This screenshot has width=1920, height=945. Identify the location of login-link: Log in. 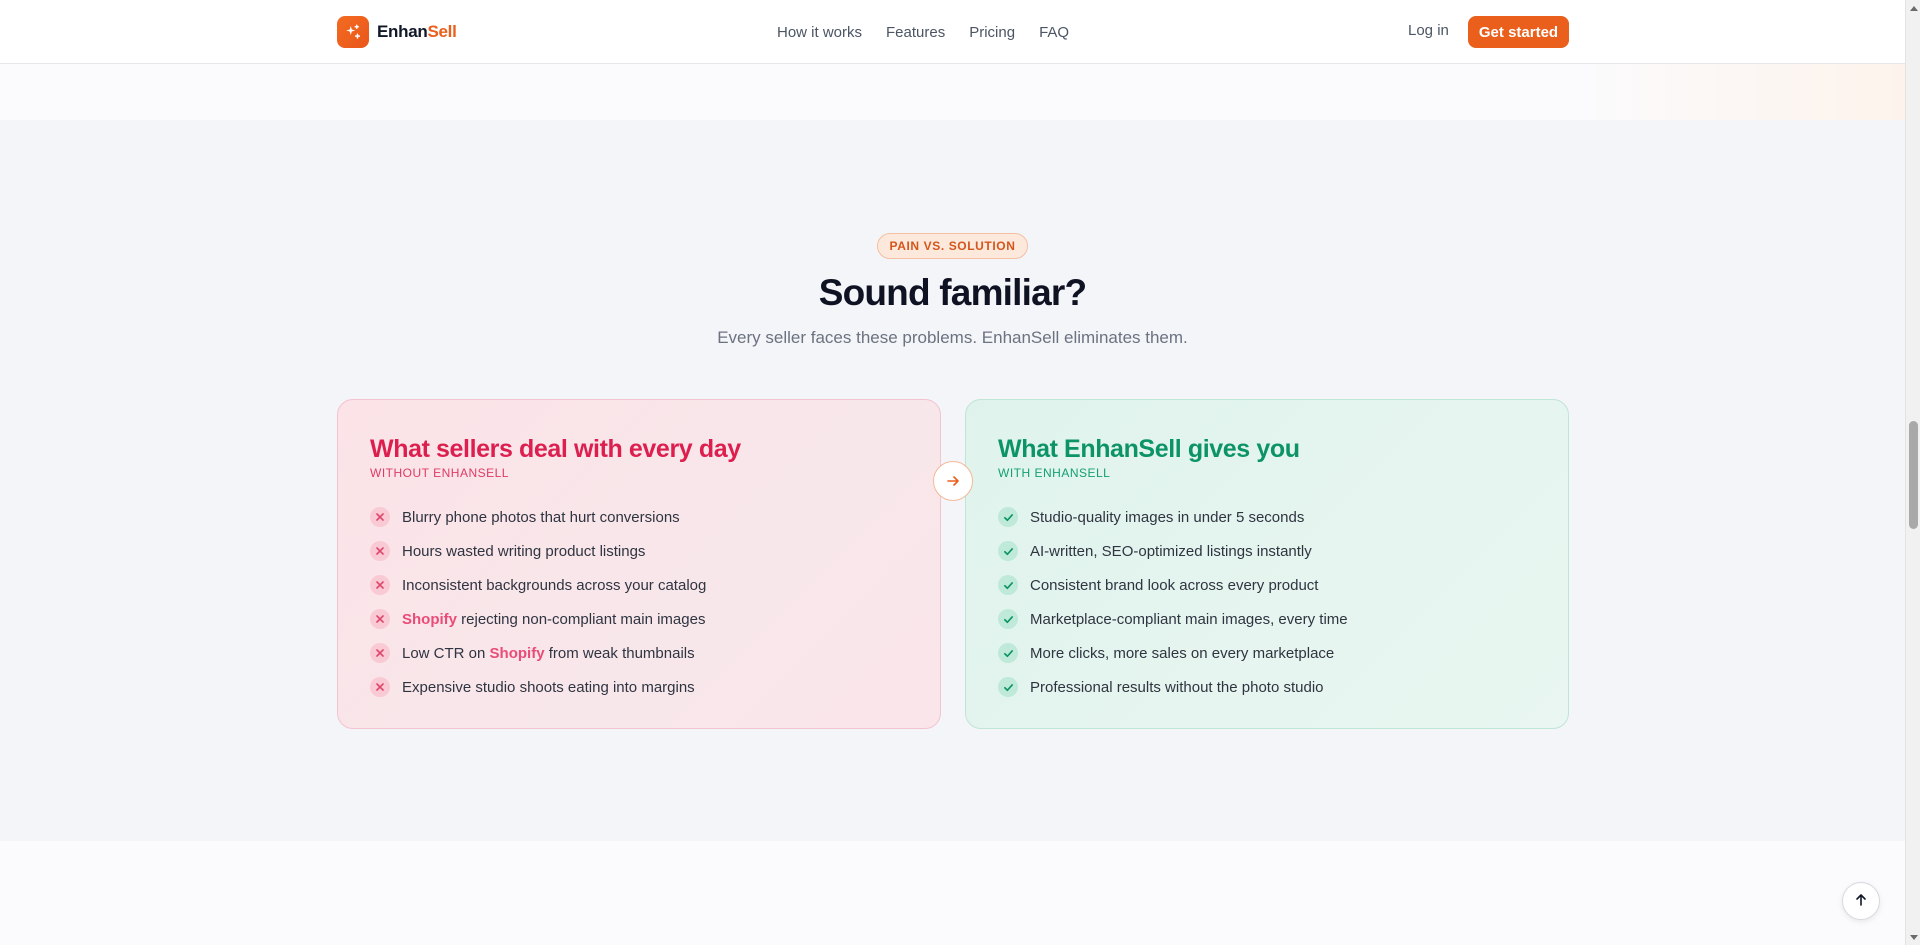
(1428, 30).